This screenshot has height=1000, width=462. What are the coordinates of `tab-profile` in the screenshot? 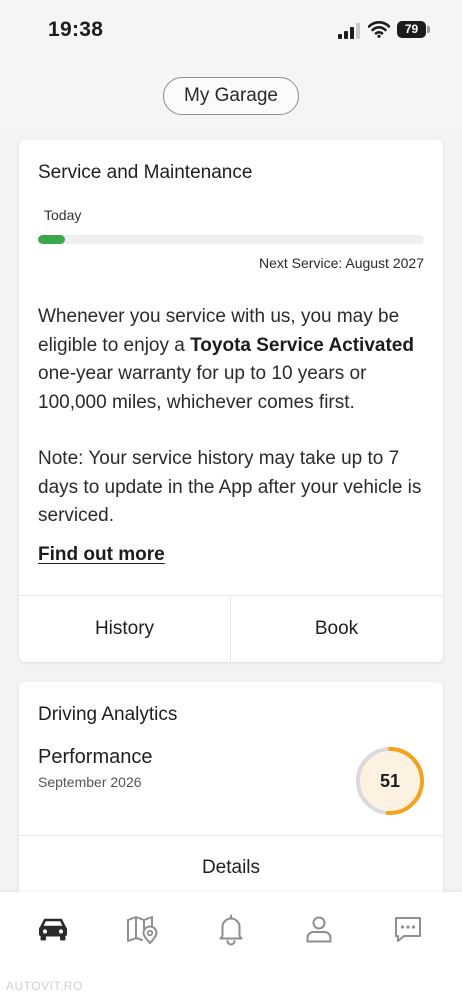 It's located at (319, 929).